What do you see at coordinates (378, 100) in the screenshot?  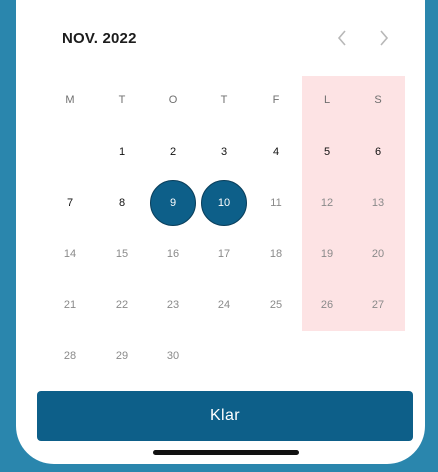 I see `weekday-sun: S` at bounding box center [378, 100].